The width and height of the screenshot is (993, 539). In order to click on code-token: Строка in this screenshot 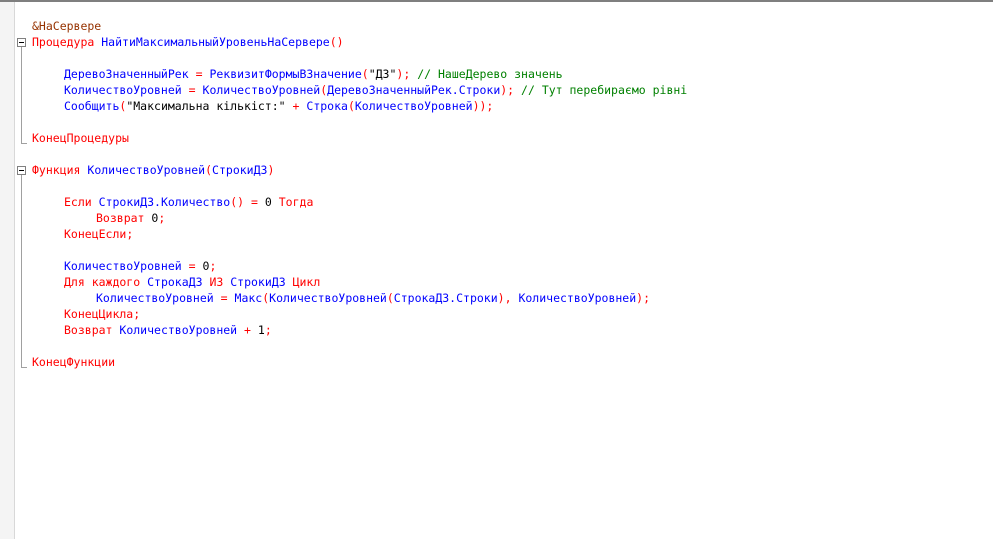, I will do `click(327, 106)`.